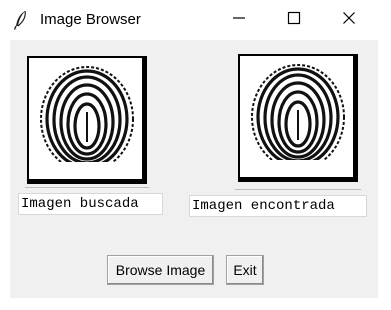 This screenshot has height=310, width=391. I want to click on searched-image-panel, so click(87, 120).